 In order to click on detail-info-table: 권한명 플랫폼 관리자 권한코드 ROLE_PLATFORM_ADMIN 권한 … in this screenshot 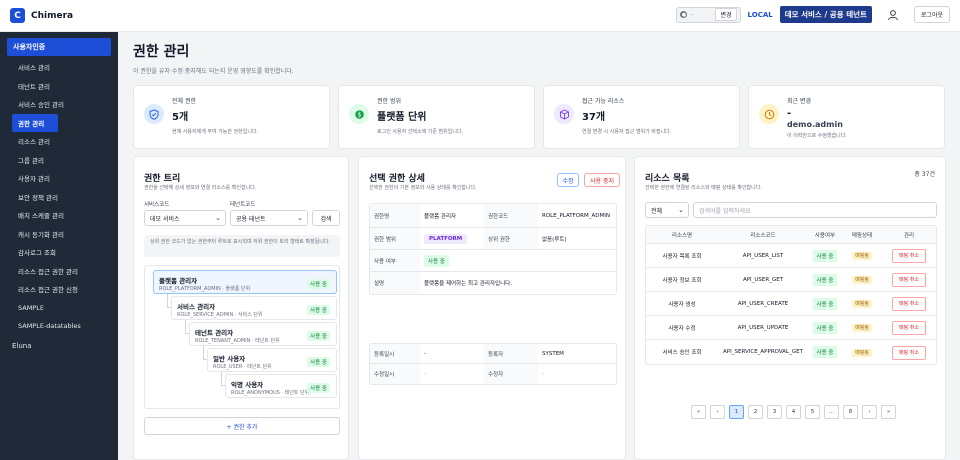, I will do `click(493, 249)`.